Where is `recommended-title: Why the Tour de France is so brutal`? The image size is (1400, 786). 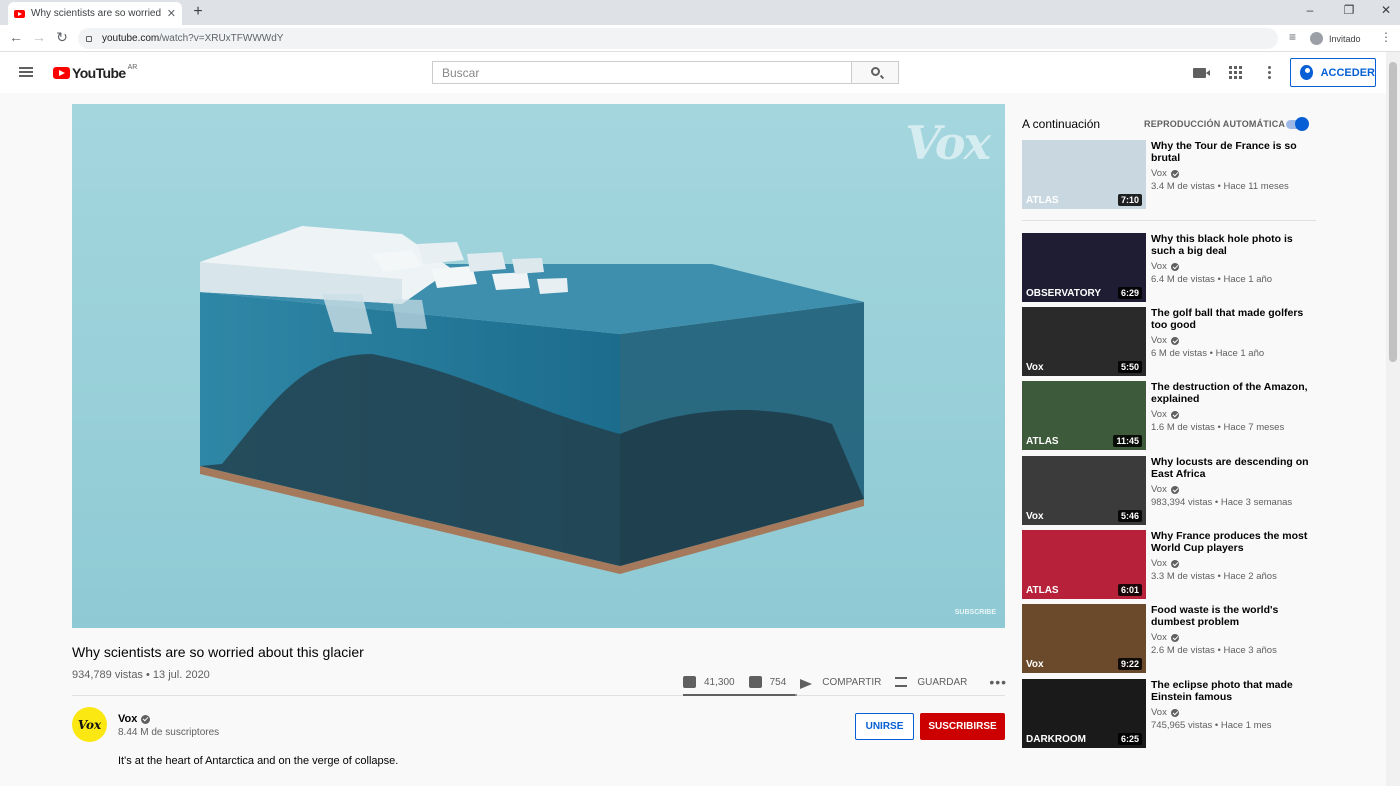 recommended-title: Why the Tour de France is so brutal is located at coordinates (1231, 152).